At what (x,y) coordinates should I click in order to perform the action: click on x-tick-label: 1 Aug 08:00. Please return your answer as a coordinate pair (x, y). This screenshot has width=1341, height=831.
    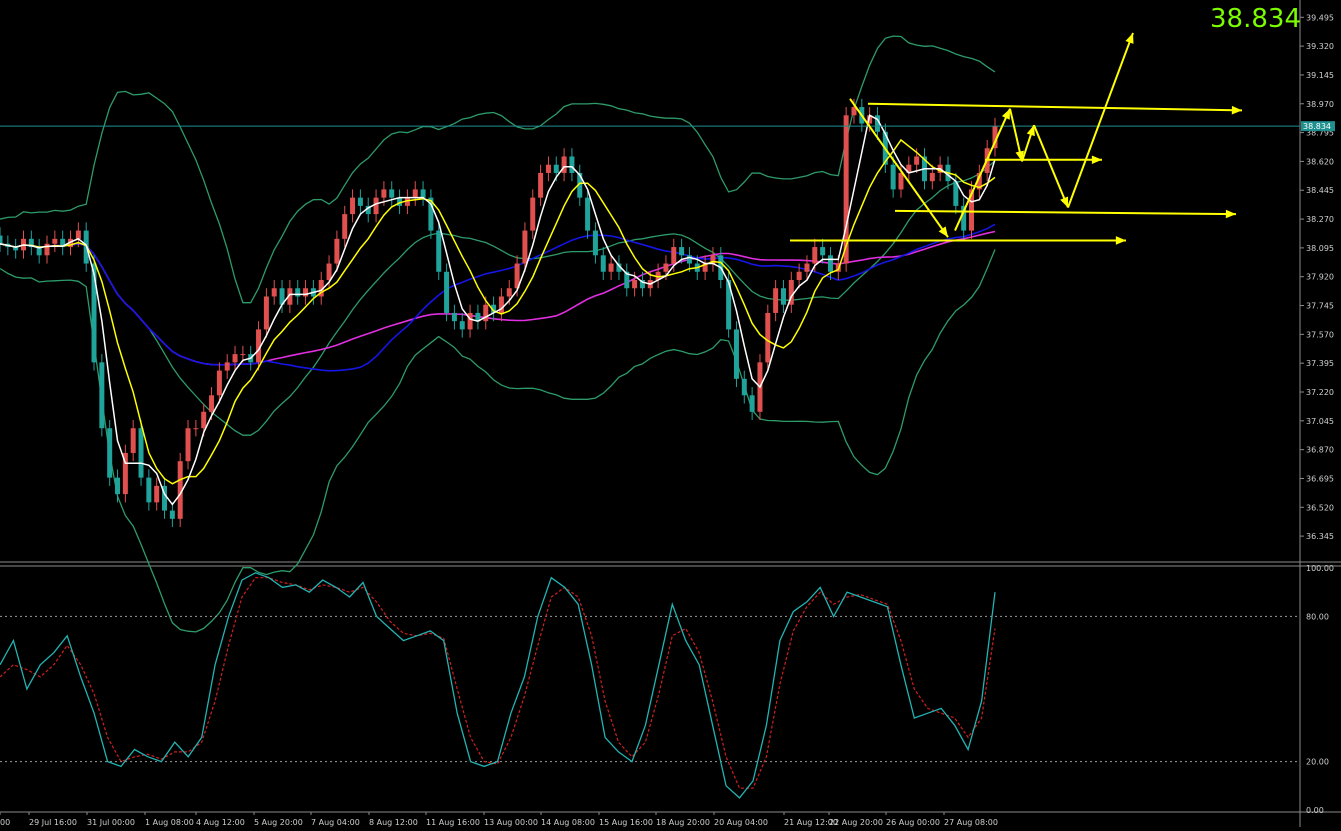
    Looking at the image, I should click on (169, 822).